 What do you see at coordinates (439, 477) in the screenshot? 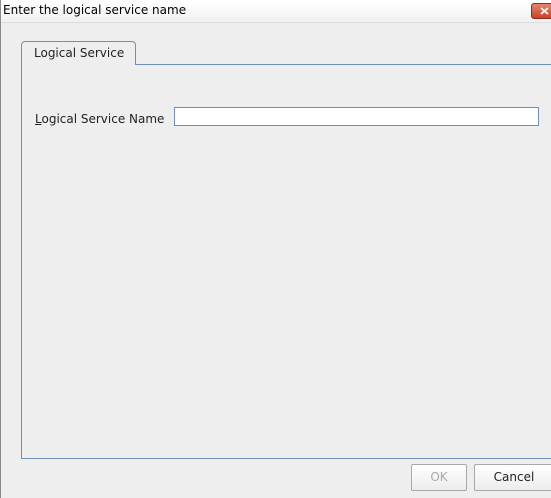
I see `ok-button: OK` at bounding box center [439, 477].